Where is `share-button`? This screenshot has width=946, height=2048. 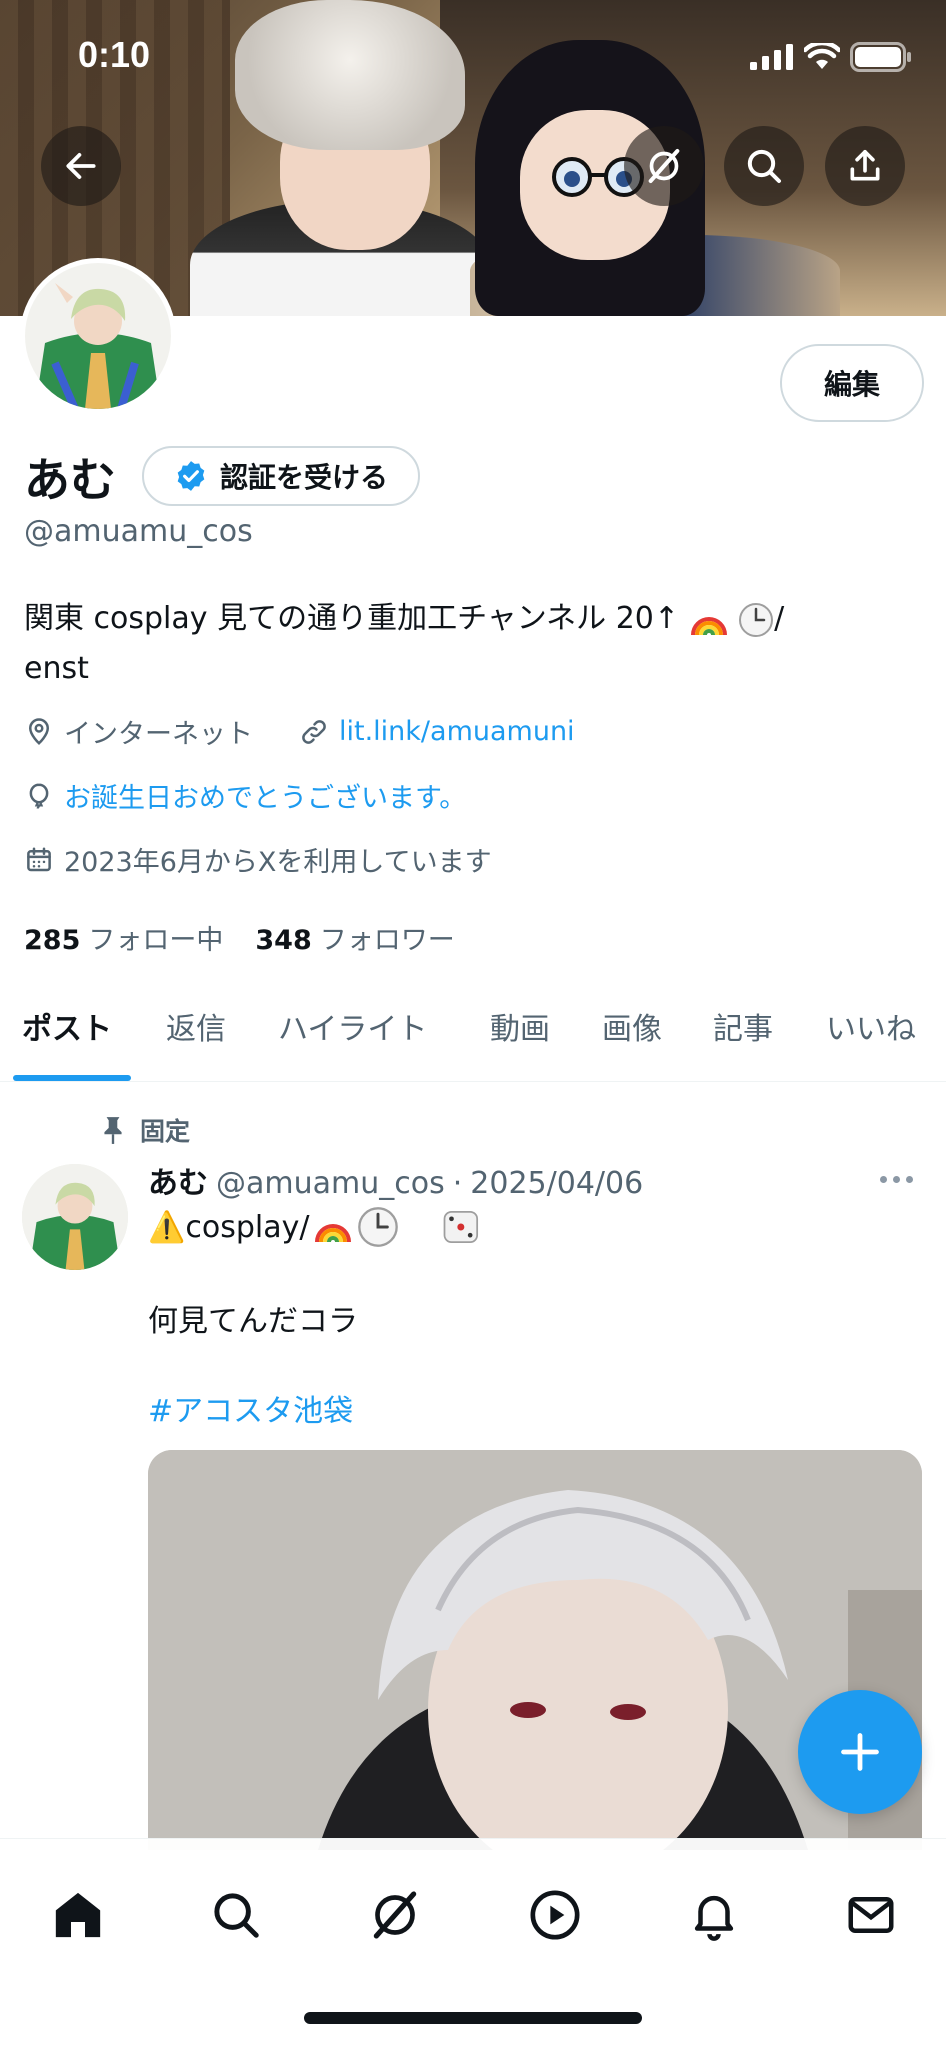 share-button is located at coordinates (865, 166).